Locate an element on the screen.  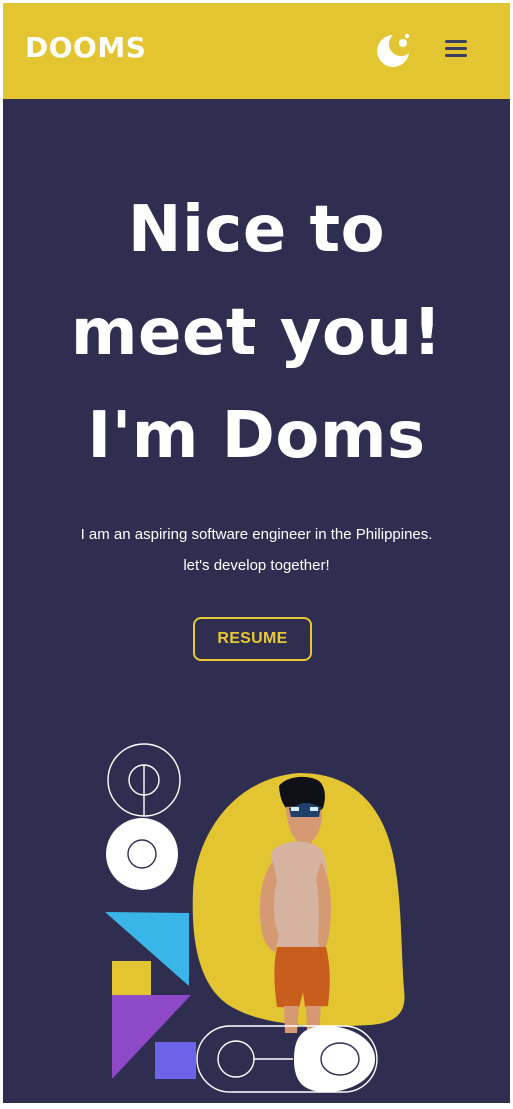
yellow-square is located at coordinates (131, 979).